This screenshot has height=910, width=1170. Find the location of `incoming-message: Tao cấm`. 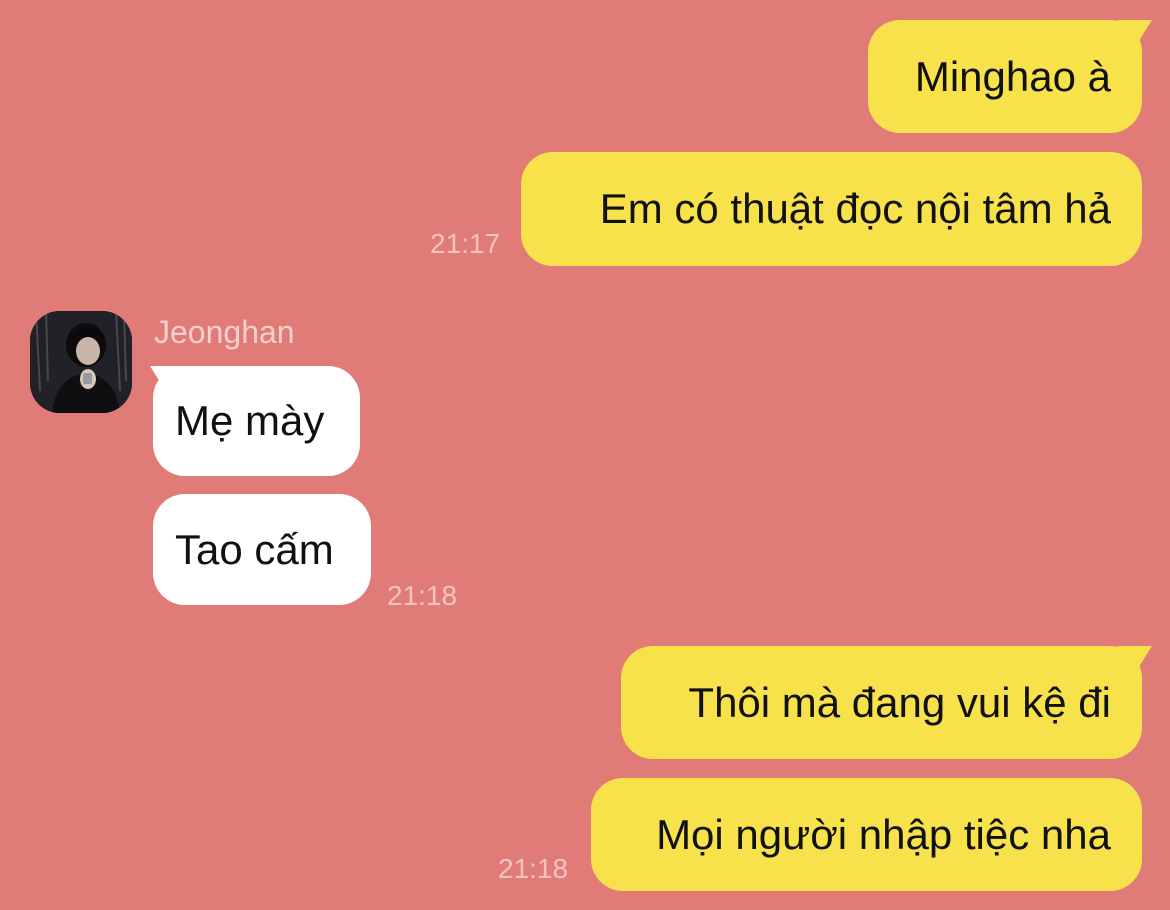

incoming-message: Tao cấm is located at coordinates (262, 549).